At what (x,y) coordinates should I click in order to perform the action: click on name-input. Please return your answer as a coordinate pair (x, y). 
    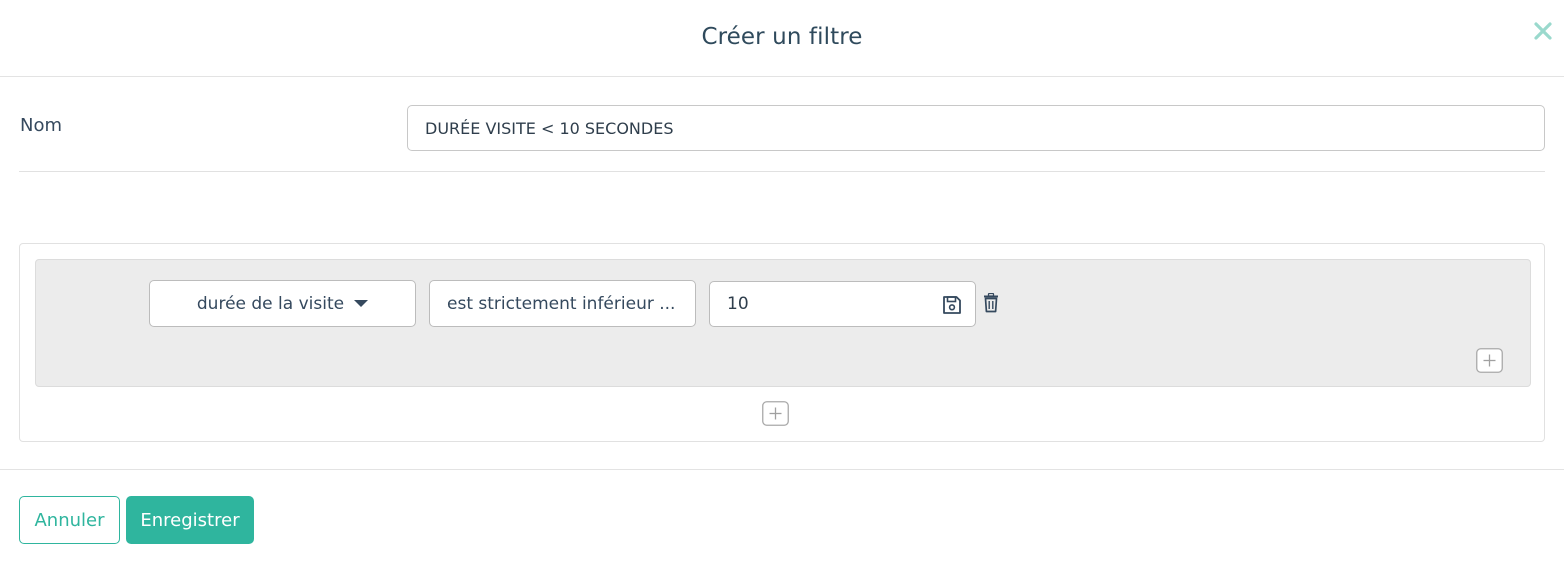
    Looking at the image, I should click on (976, 128).